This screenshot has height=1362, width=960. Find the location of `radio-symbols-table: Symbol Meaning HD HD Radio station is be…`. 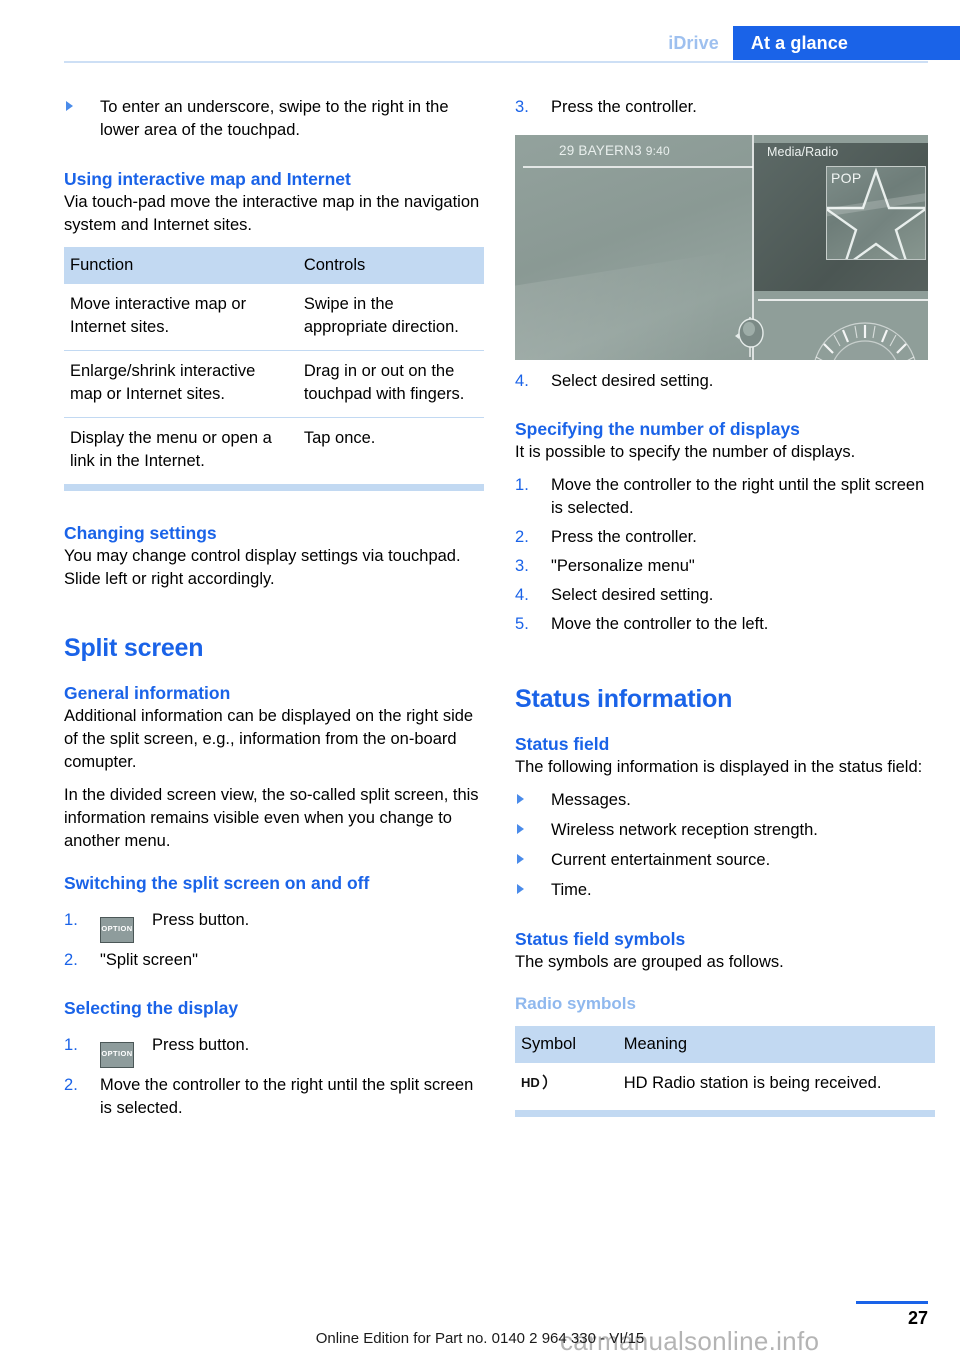

radio-symbols-table: Symbol Meaning HD HD Radio station is be… is located at coordinates (725, 1068).